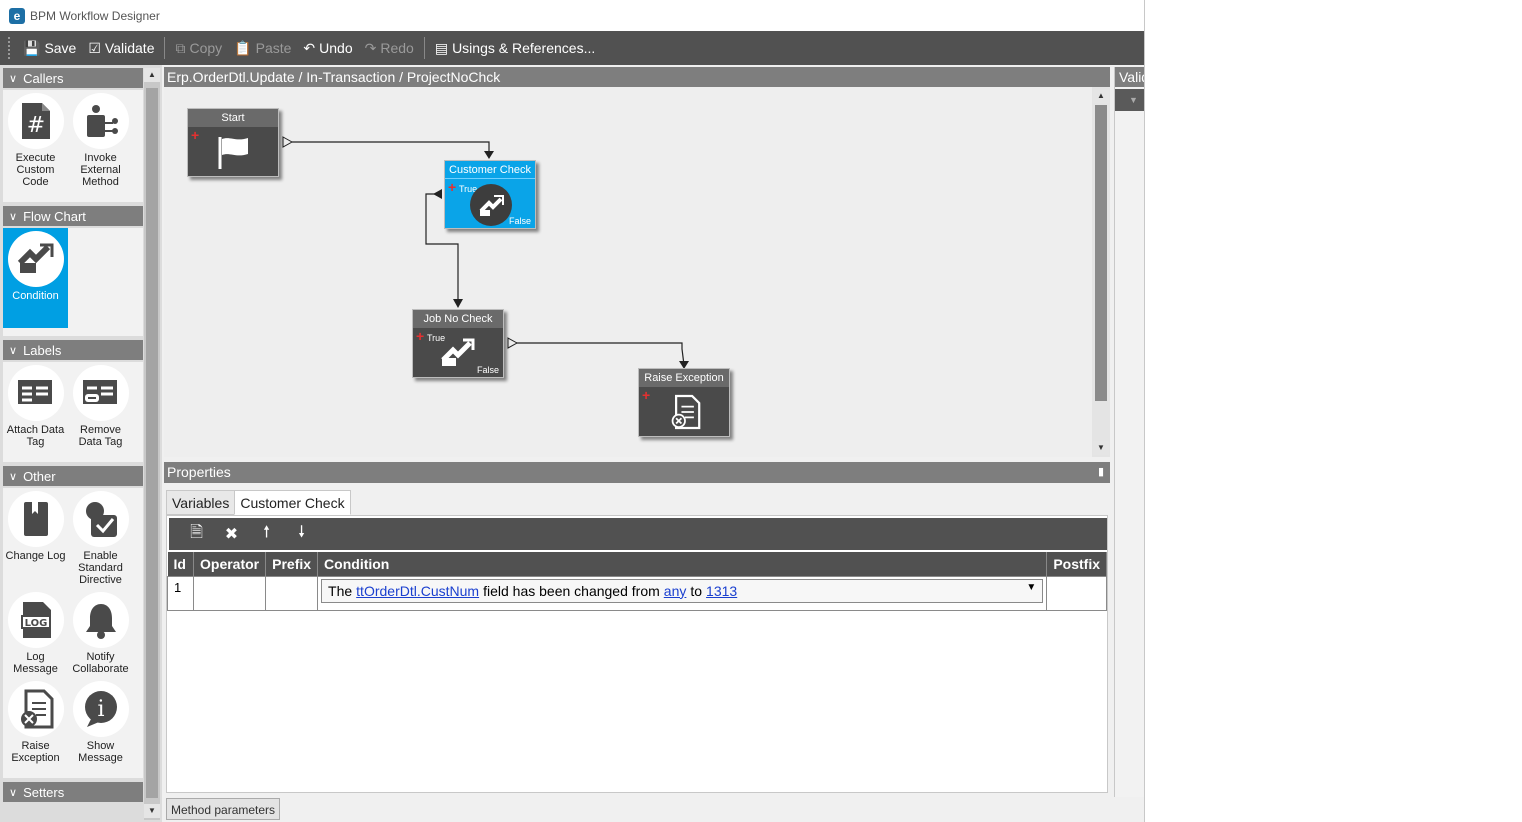  I want to click on tool-enable-standard-directive: Enable Standard Directive, so click(100, 538).